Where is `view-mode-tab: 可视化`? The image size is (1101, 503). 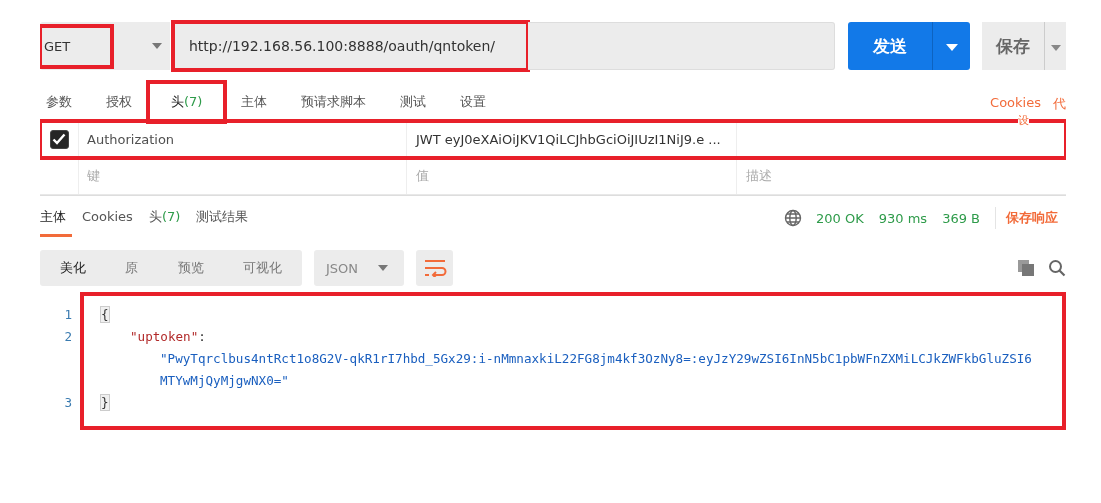 view-mode-tab: 可视化 is located at coordinates (263, 268).